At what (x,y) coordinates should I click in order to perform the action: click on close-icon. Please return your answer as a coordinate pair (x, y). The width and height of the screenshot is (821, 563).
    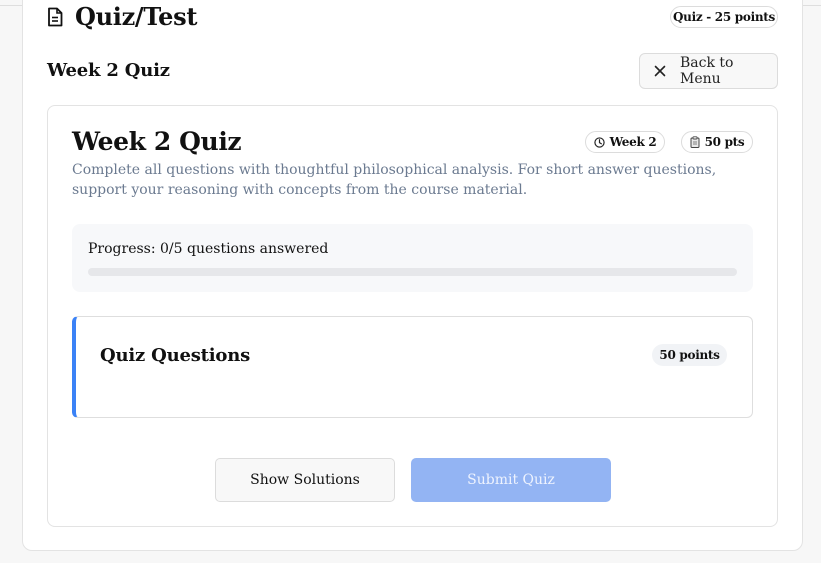
    Looking at the image, I should click on (660, 71).